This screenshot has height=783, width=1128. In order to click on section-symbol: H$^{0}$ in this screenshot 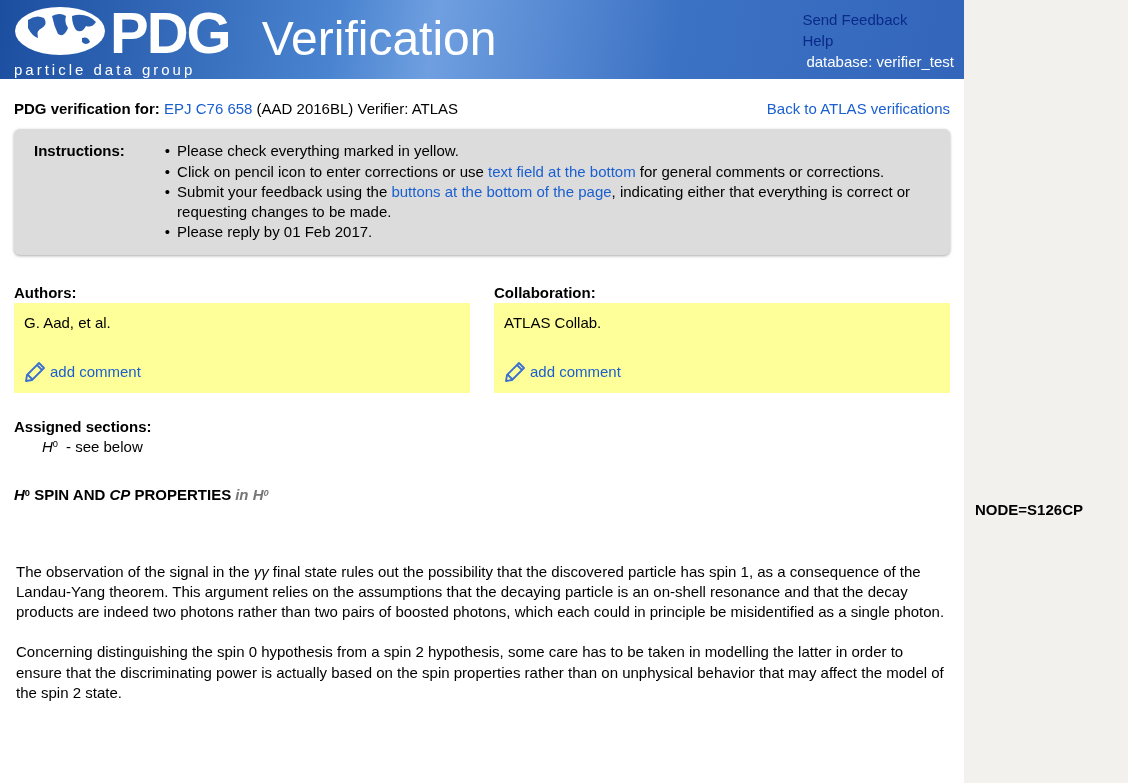, I will do `click(50, 447)`.